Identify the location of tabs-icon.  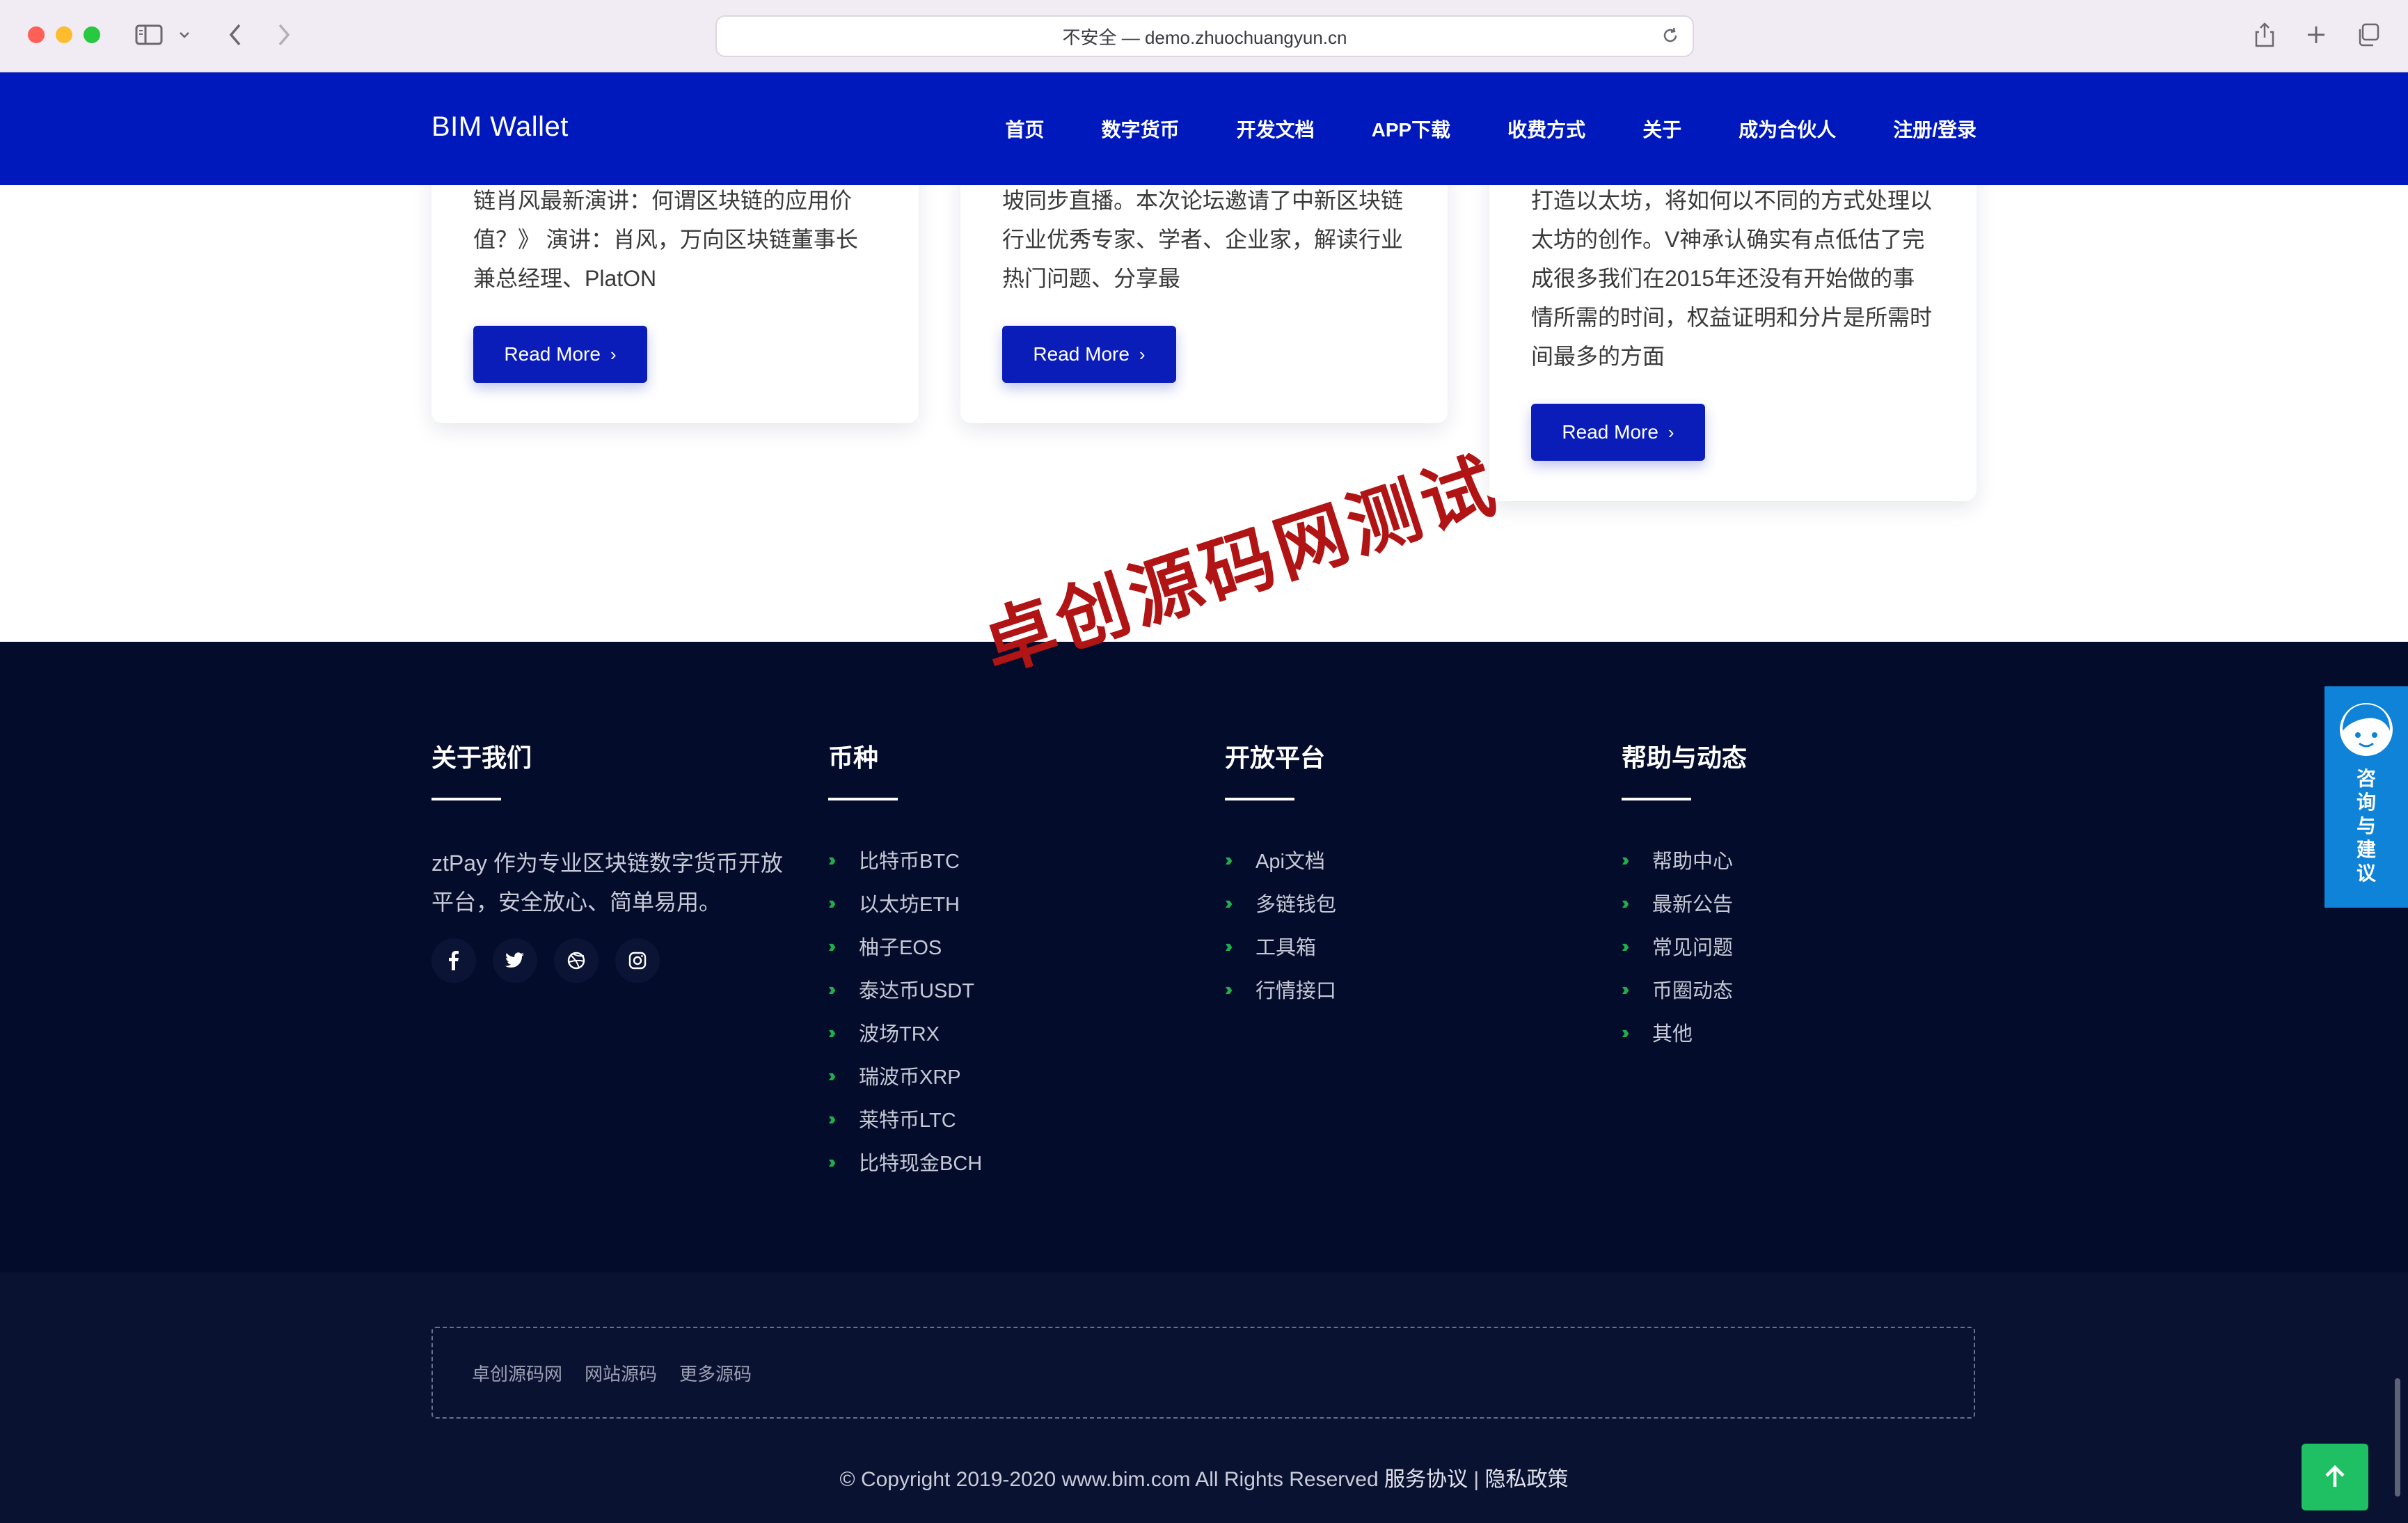
(2367, 34).